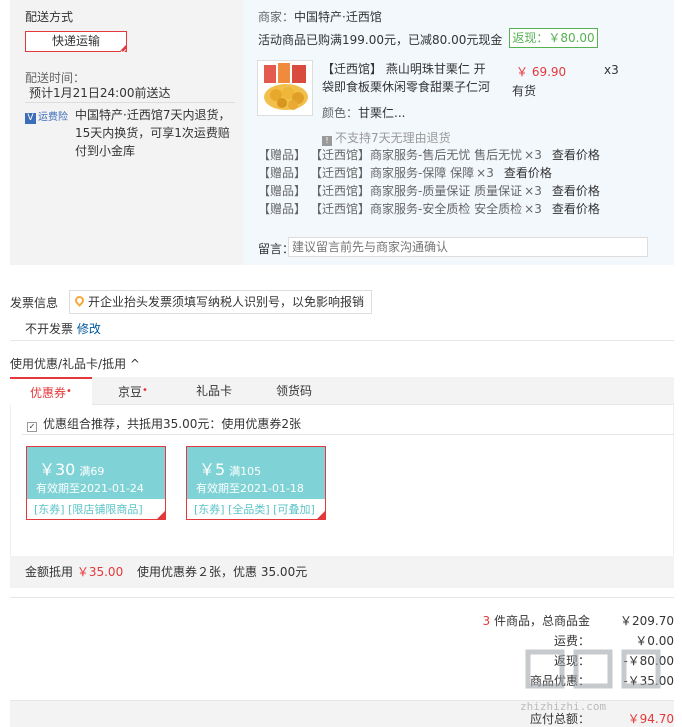 This screenshot has width=682, height=727. Describe the element at coordinates (89, 329) in the screenshot. I see `invoice-edit-link: 修改` at that location.